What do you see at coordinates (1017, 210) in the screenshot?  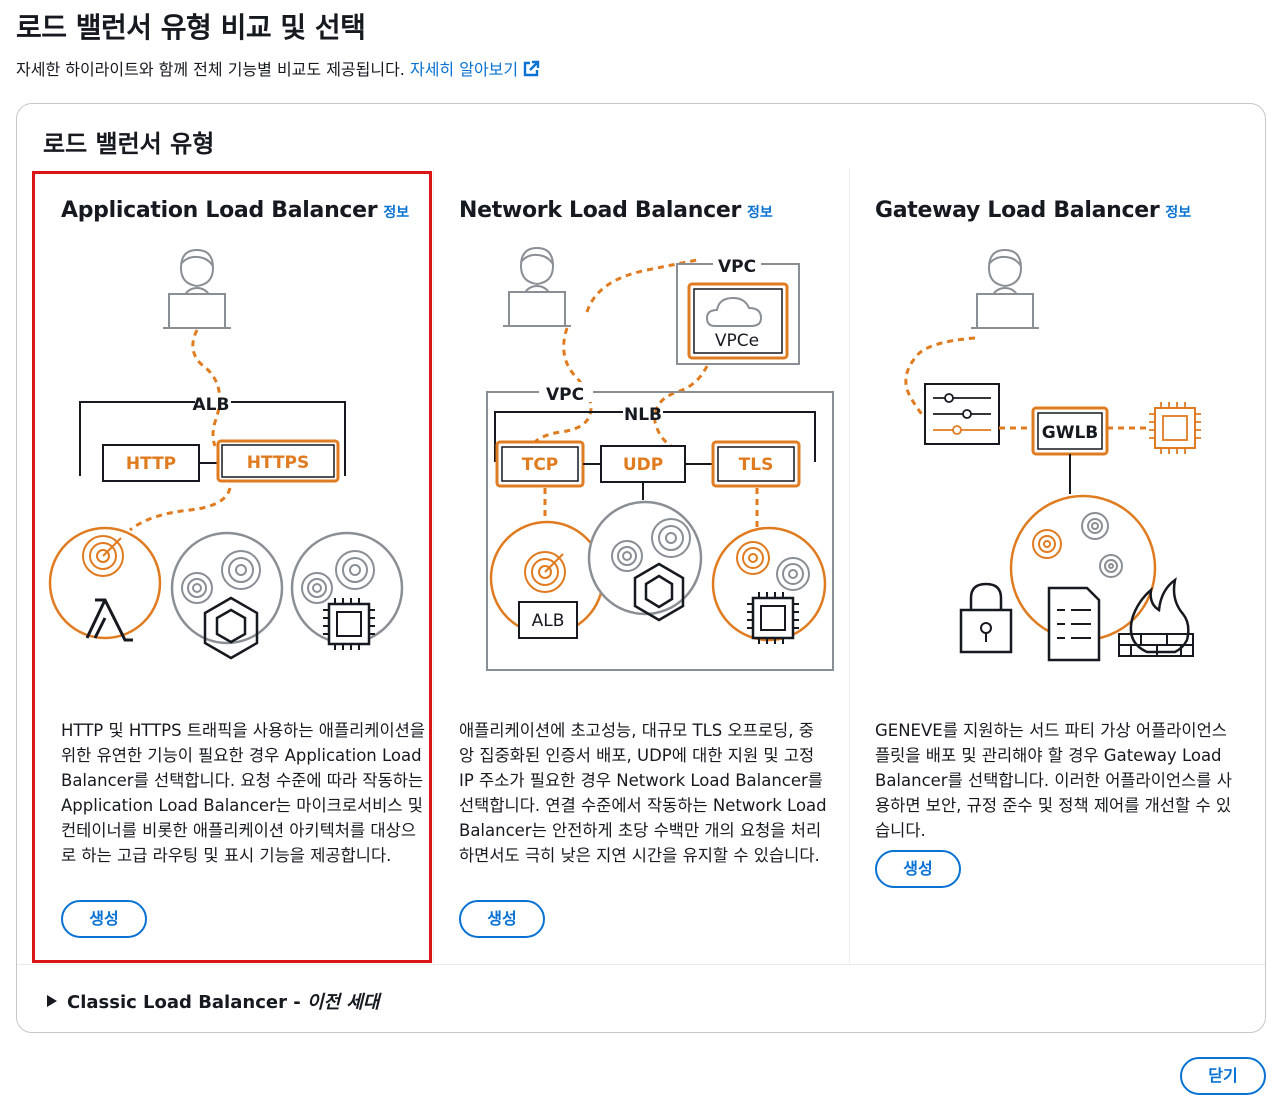 I see `gwlb-title-text: Gateway Load Balancer` at bounding box center [1017, 210].